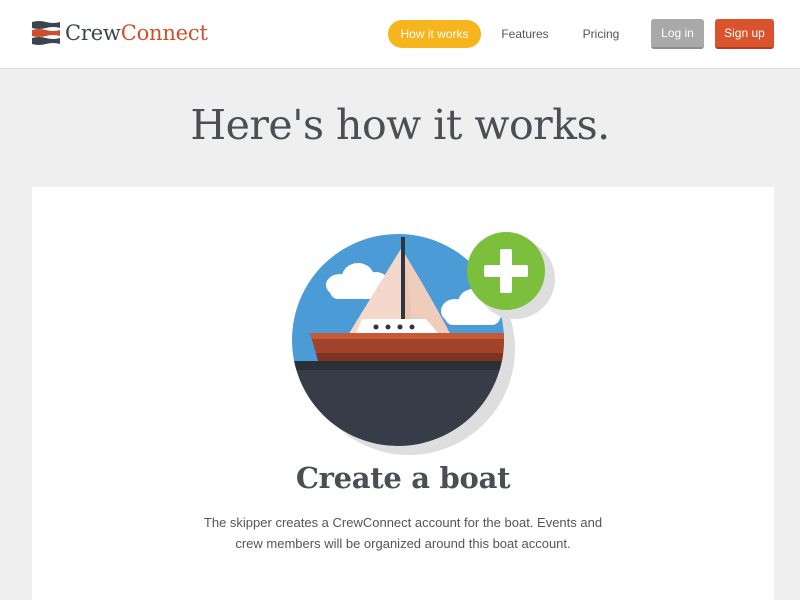  I want to click on sailboat-illustration, so click(423, 343).